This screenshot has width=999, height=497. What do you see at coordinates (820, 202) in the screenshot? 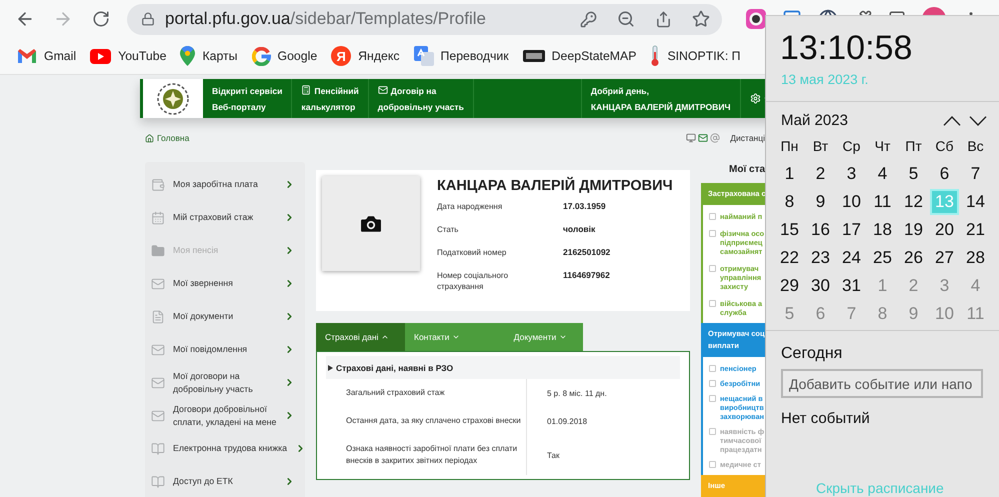
I see `calendar-day: 9` at bounding box center [820, 202].